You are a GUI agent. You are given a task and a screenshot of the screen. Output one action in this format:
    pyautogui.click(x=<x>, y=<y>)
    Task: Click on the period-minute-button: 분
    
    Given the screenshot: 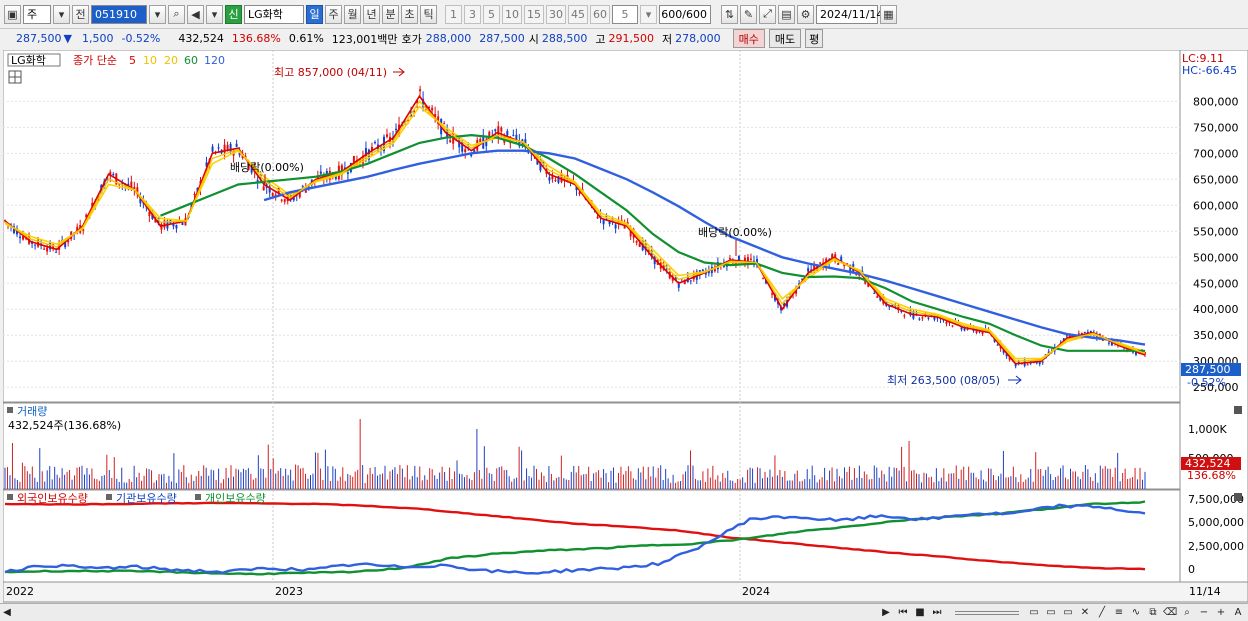 What is the action you would take?
    pyautogui.click(x=390, y=14)
    